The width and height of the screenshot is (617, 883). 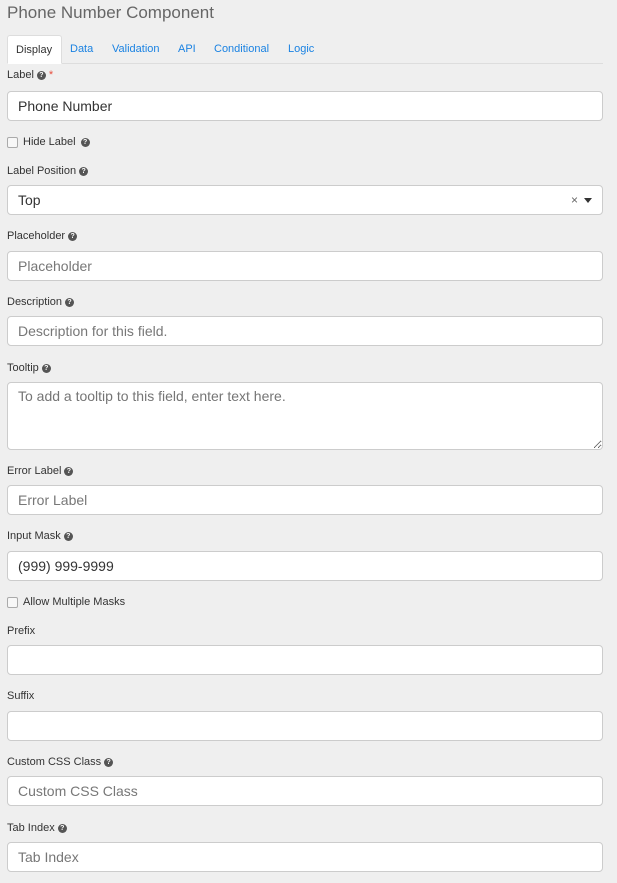 I want to click on allow-multiple-masks-checkbox: Allow Multiple Masks, so click(x=66, y=602).